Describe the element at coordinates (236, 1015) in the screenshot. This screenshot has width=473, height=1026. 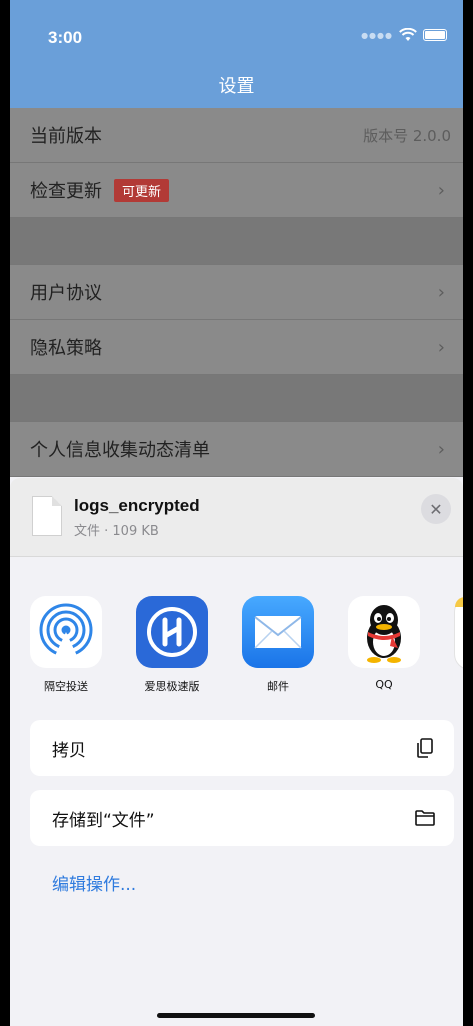
I see `home-indicator` at that location.